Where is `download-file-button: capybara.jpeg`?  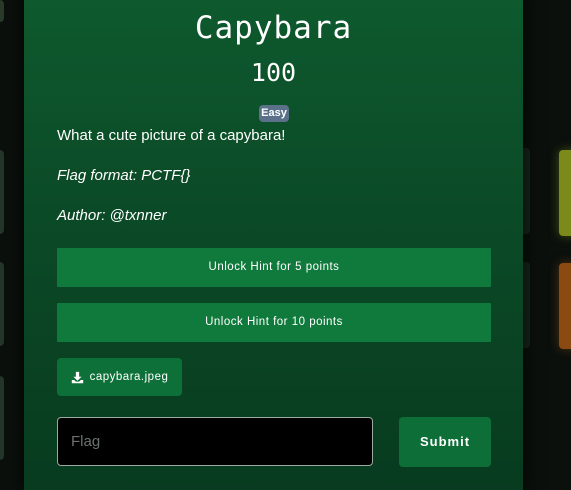 download-file-button: capybara.jpeg is located at coordinates (119, 377).